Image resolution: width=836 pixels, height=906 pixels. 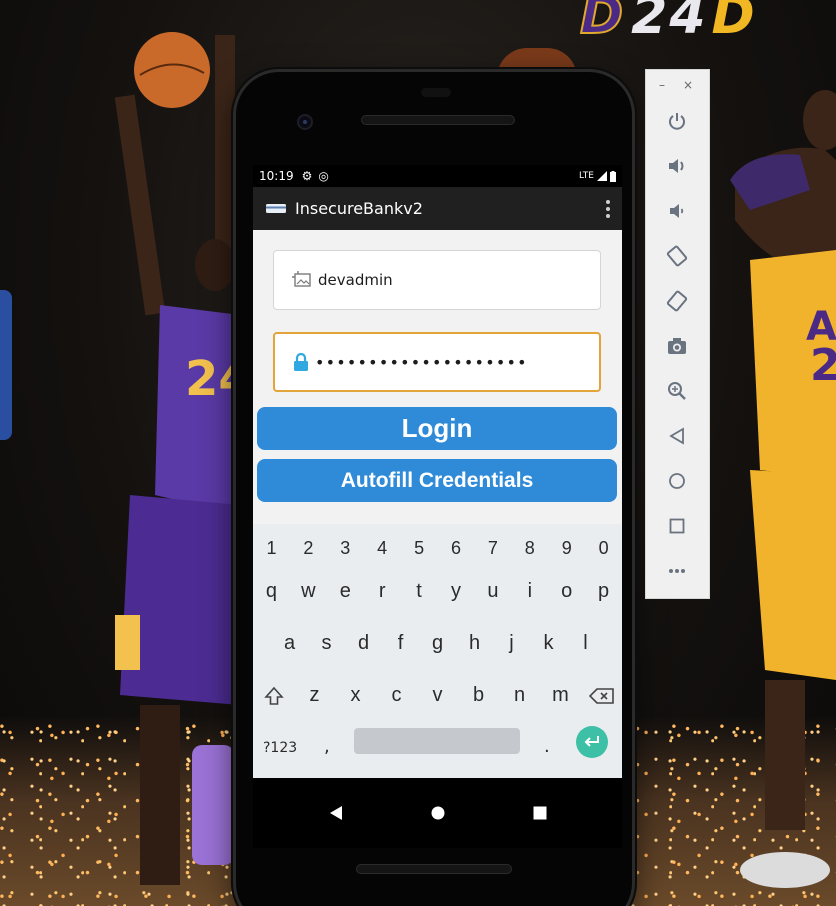 What do you see at coordinates (437, 428) in the screenshot?
I see `login-button: Login` at bounding box center [437, 428].